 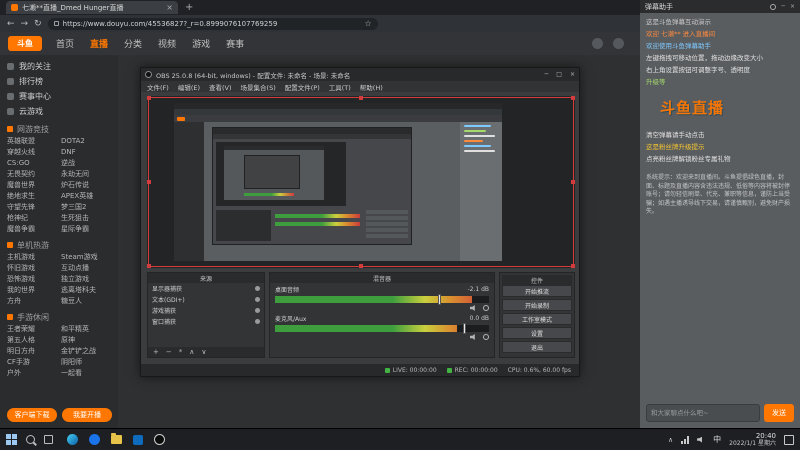 I want to click on client-download-button: 客户端下载, so click(x=32, y=415).